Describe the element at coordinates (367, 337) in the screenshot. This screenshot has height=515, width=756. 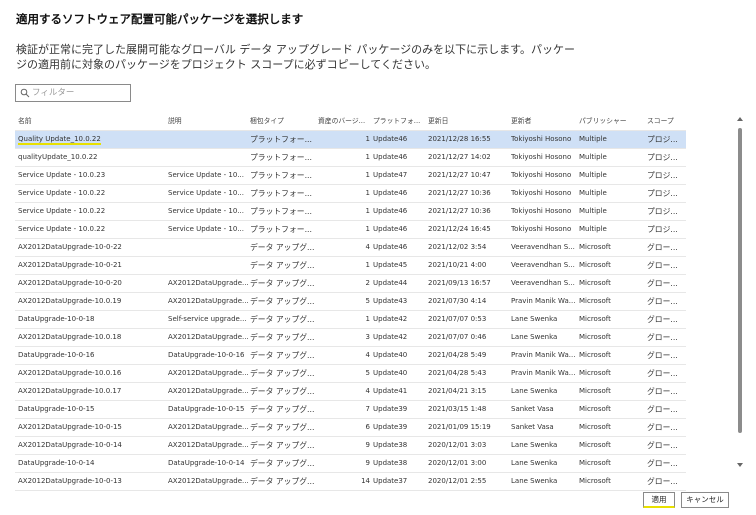
I see `cell-asset-version: 3` at that location.